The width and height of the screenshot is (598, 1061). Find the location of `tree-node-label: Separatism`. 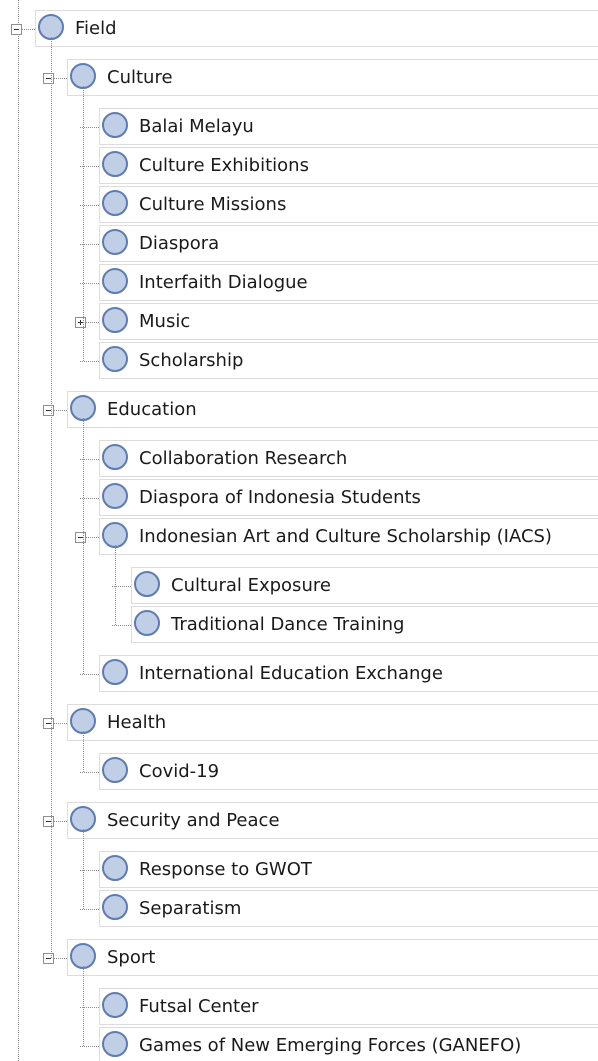

tree-node-label: Separatism is located at coordinates (190, 908).